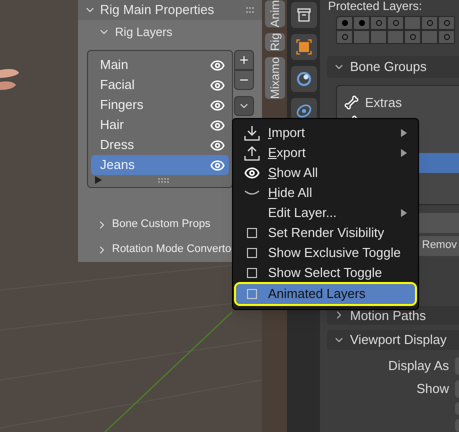  Describe the element at coordinates (244, 106) in the screenshot. I see `specials-menu-button` at that location.